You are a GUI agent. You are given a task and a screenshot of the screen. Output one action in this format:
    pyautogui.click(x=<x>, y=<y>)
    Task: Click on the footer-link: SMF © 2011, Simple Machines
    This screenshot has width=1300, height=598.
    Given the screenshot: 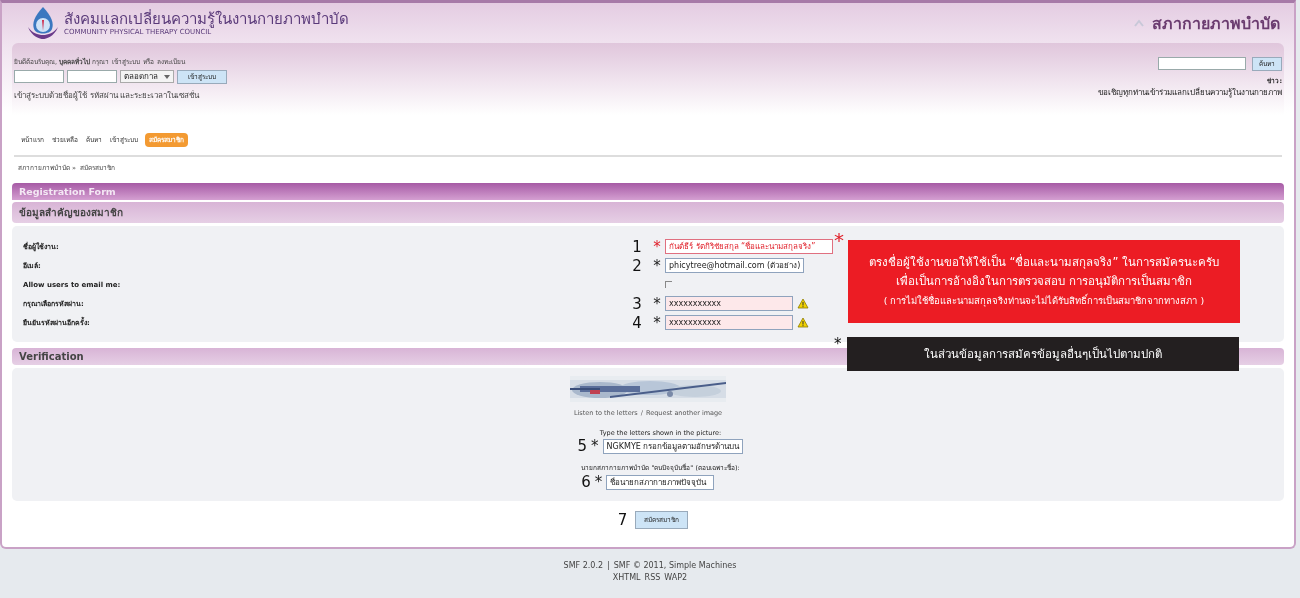 What is the action you would take?
    pyautogui.click(x=675, y=565)
    